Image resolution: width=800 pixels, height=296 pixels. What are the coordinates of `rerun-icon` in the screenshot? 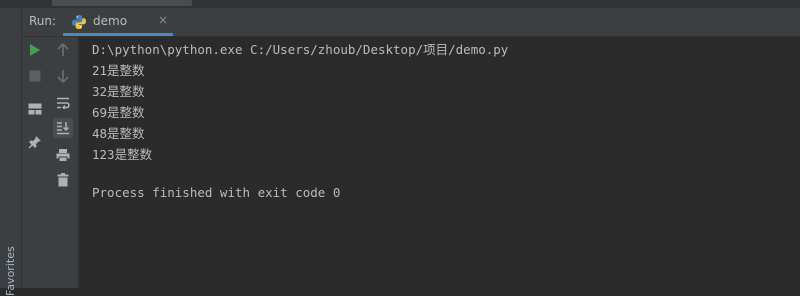 It's located at (35, 50).